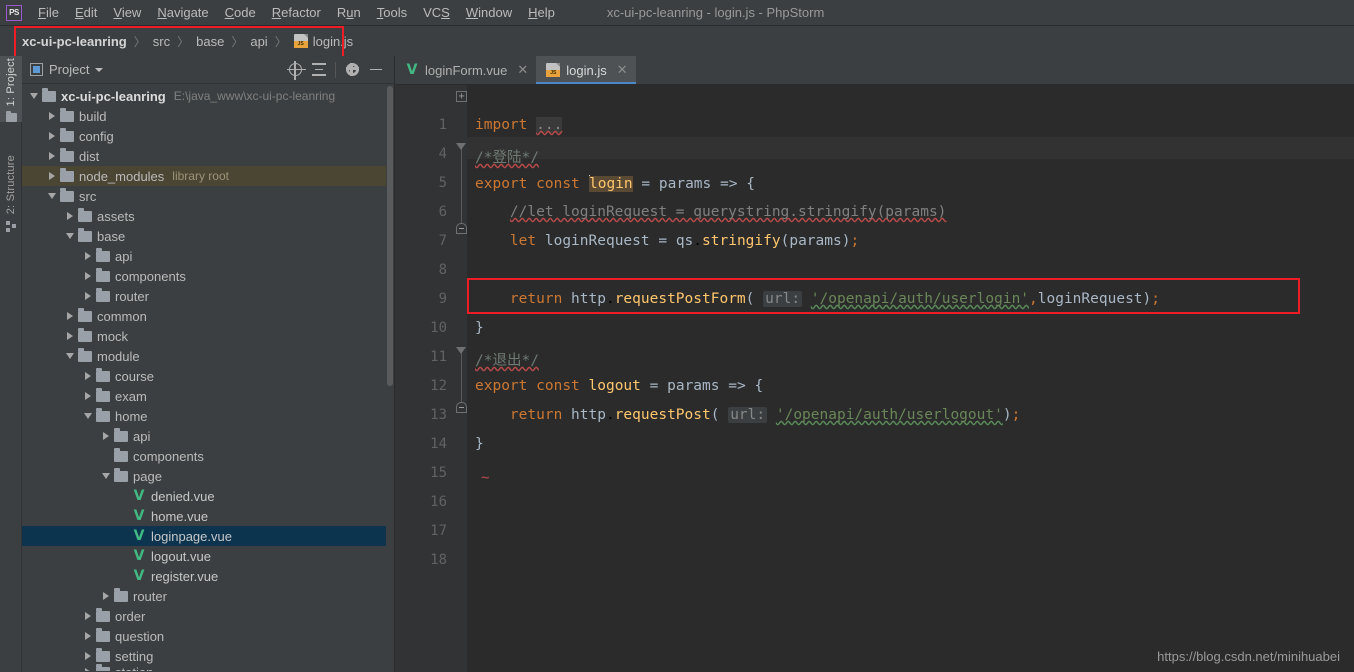 The height and width of the screenshot is (672, 1354). I want to click on menu-item-window: Window, so click(489, 12).